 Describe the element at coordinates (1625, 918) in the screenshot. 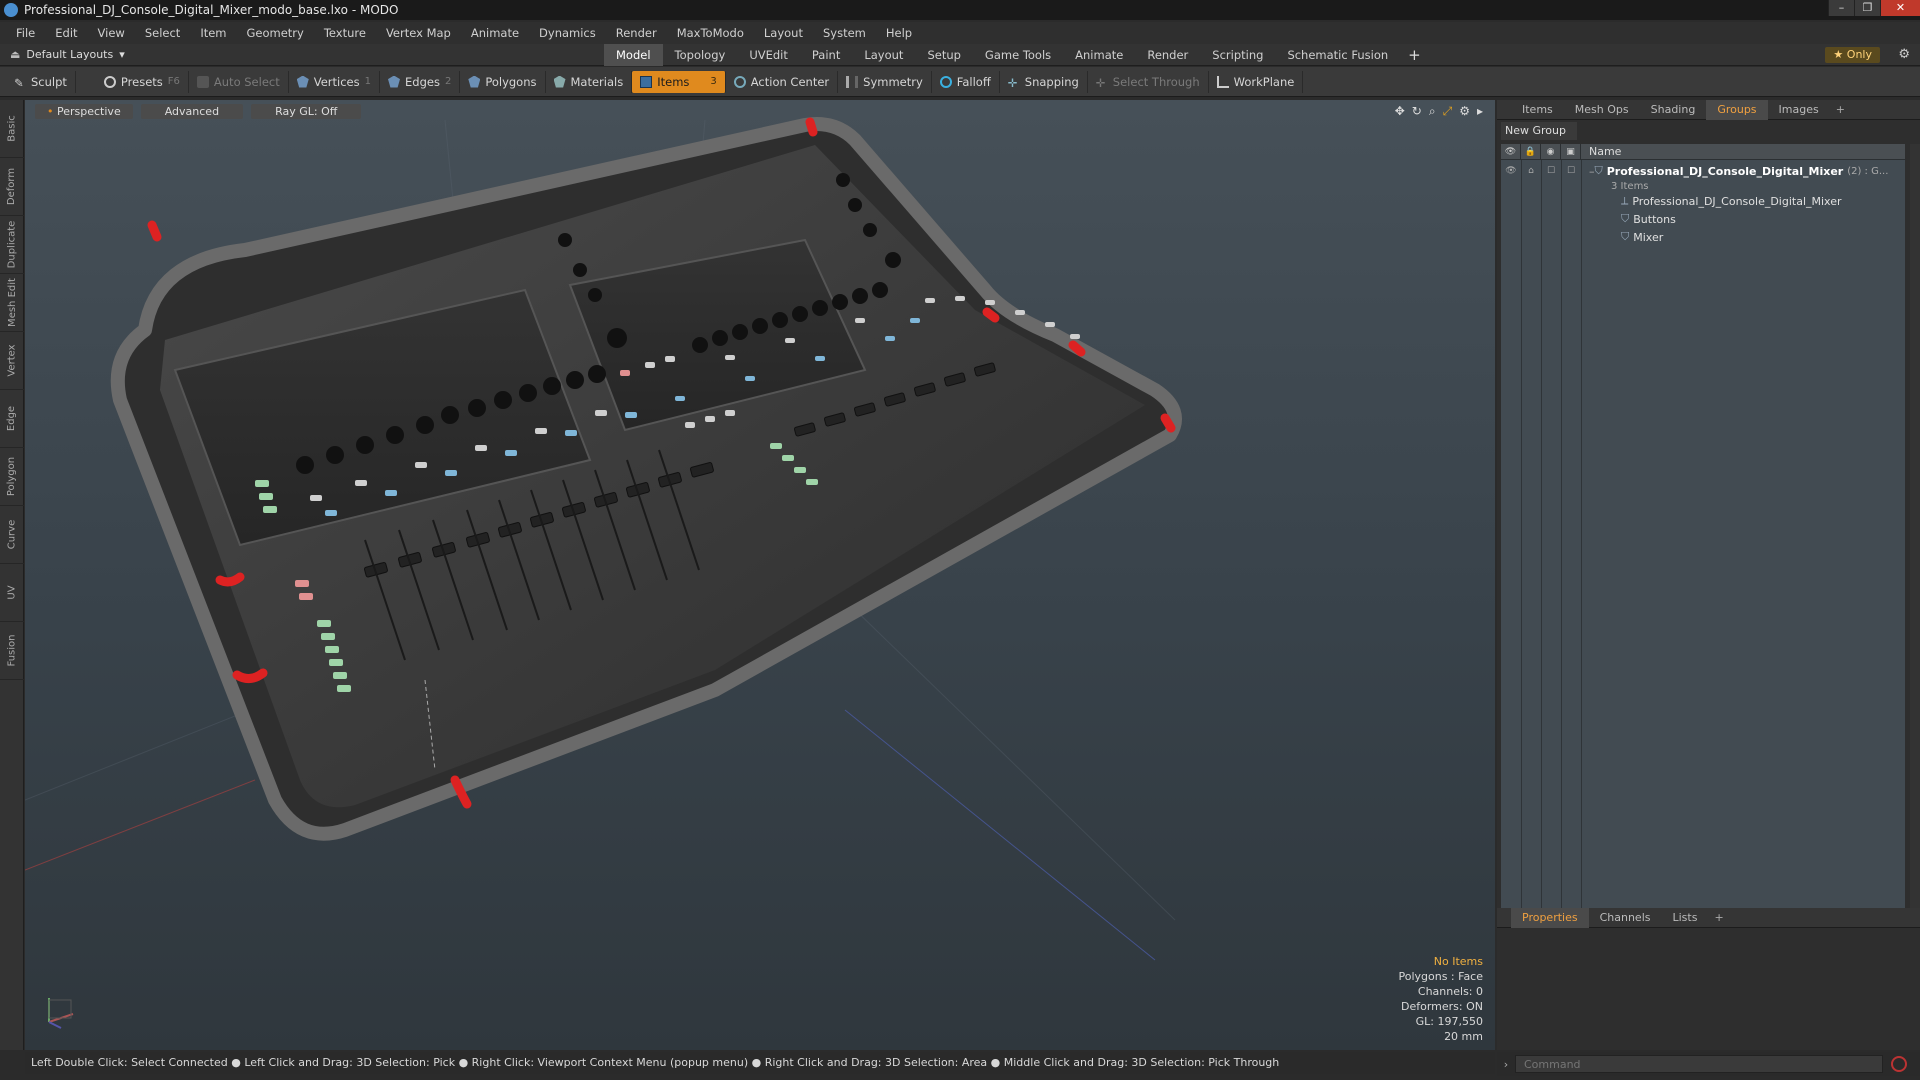

I see `tab-channels: Channels` at that location.